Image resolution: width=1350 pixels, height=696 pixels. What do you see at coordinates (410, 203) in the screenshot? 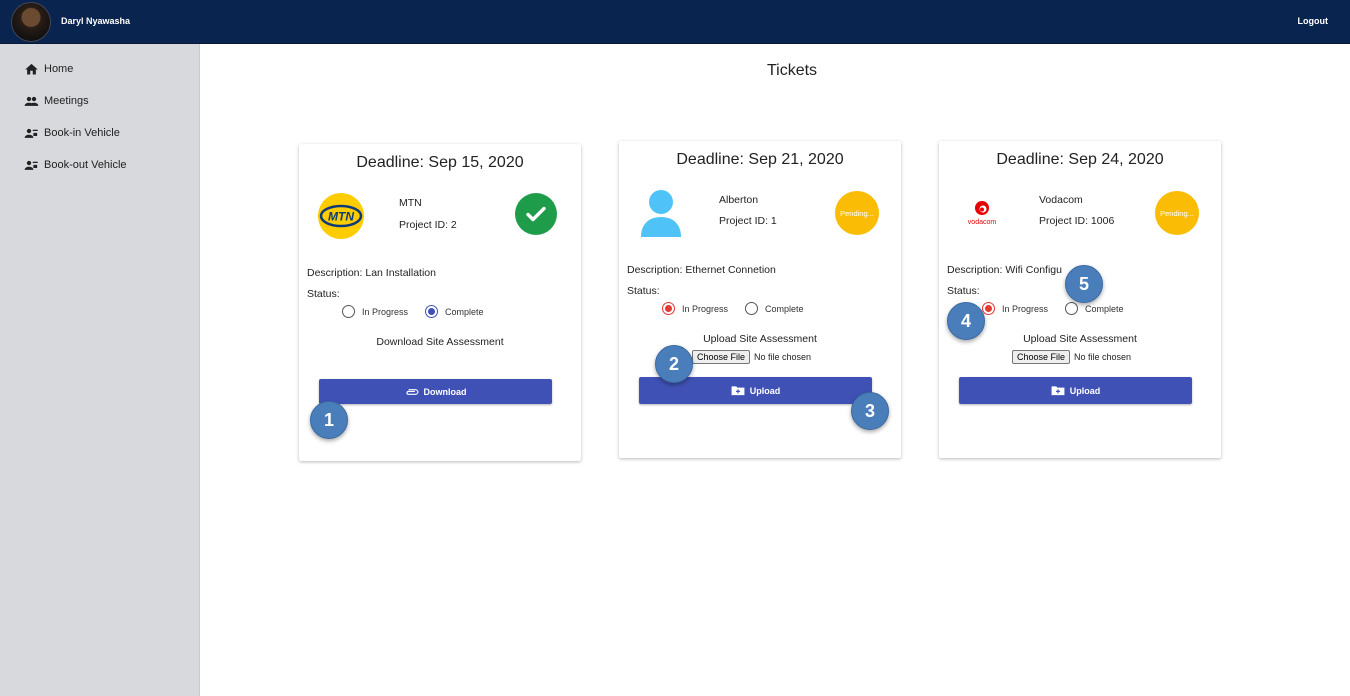
I see `ticket-org: MTN` at bounding box center [410, 203].